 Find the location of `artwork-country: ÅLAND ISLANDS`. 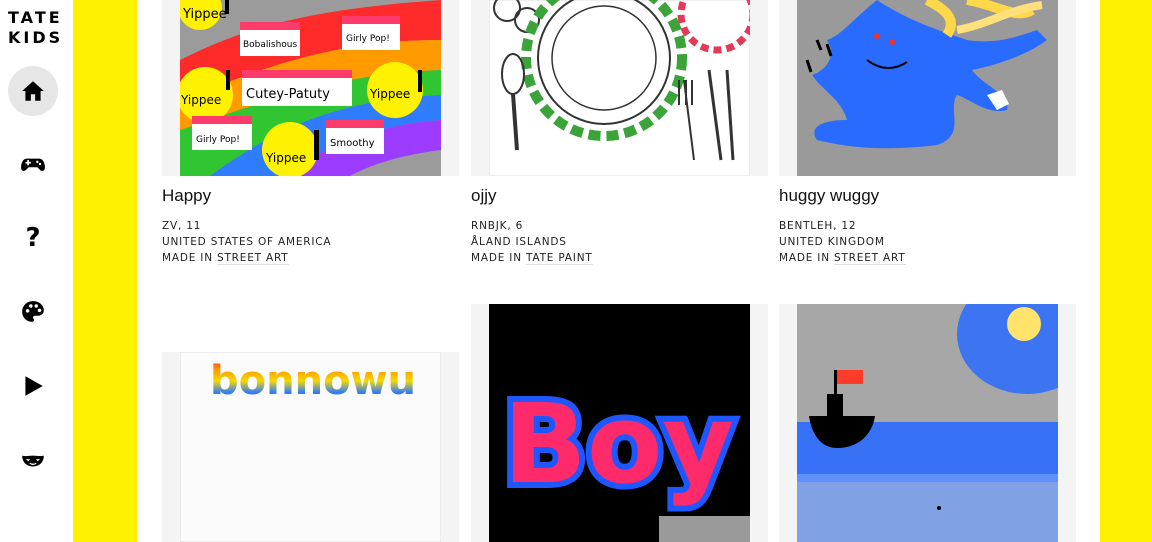

artwork-country: ÅLAND ISLANDS is located at coordinates (519, 242).